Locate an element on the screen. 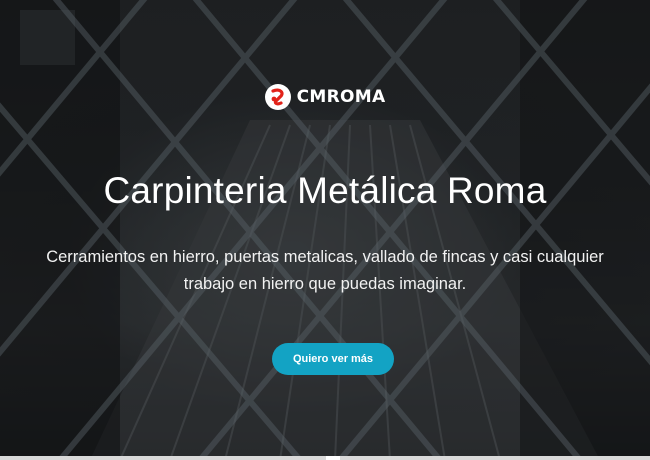  hero-title: Carpinteria Metálica Roma is located at coordinates (325, 190).